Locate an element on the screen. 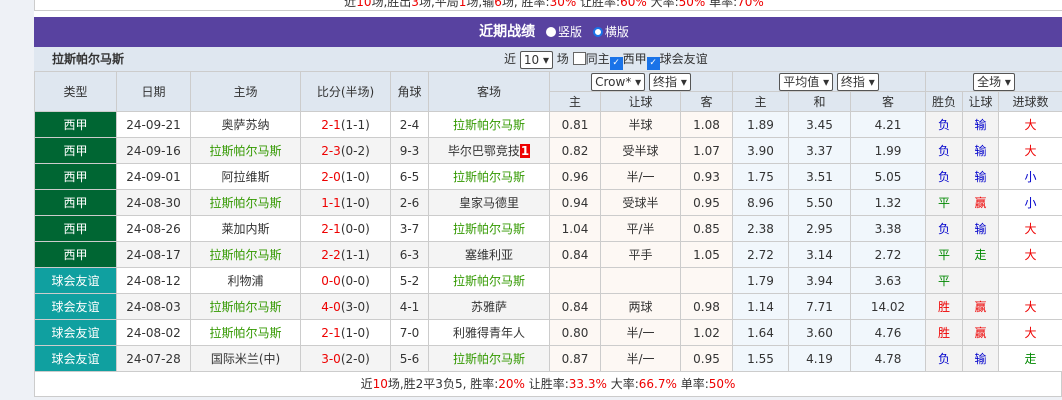 Image resolution: width=1062 pixels, height=400 pixels. result: 负 is located at coordinates (944, 150).